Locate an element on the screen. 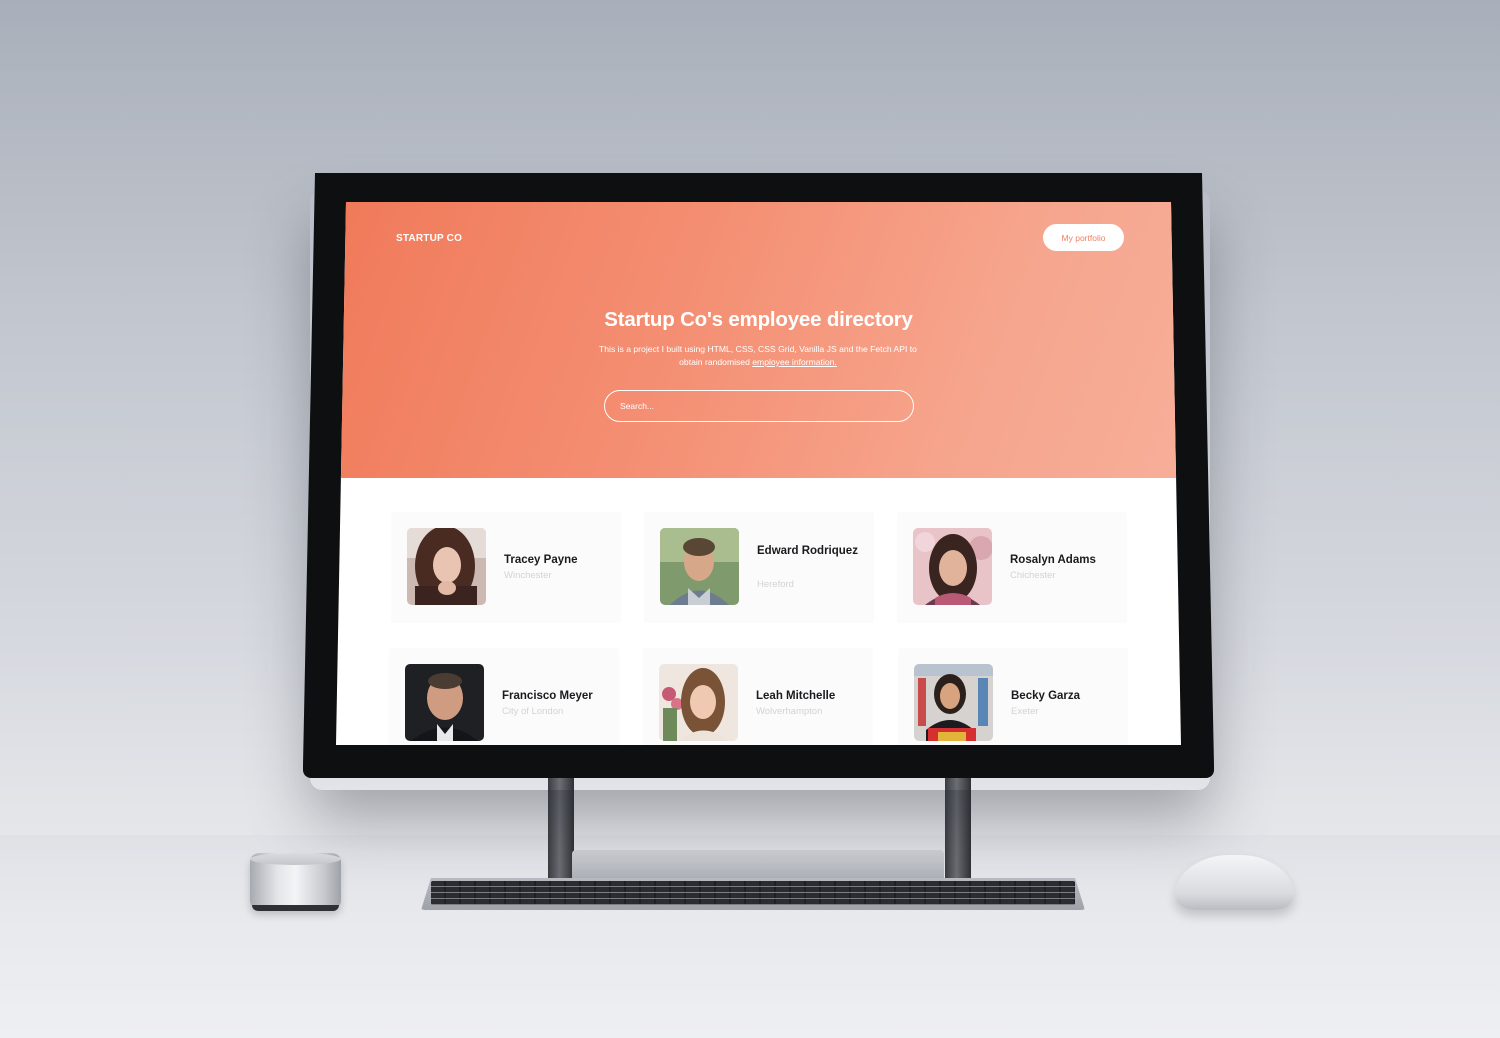 Image resolution: width=1500 pixels, height=1038 pixels. employee-name: Edward Rodriquez is located at coordinates (807, 551).